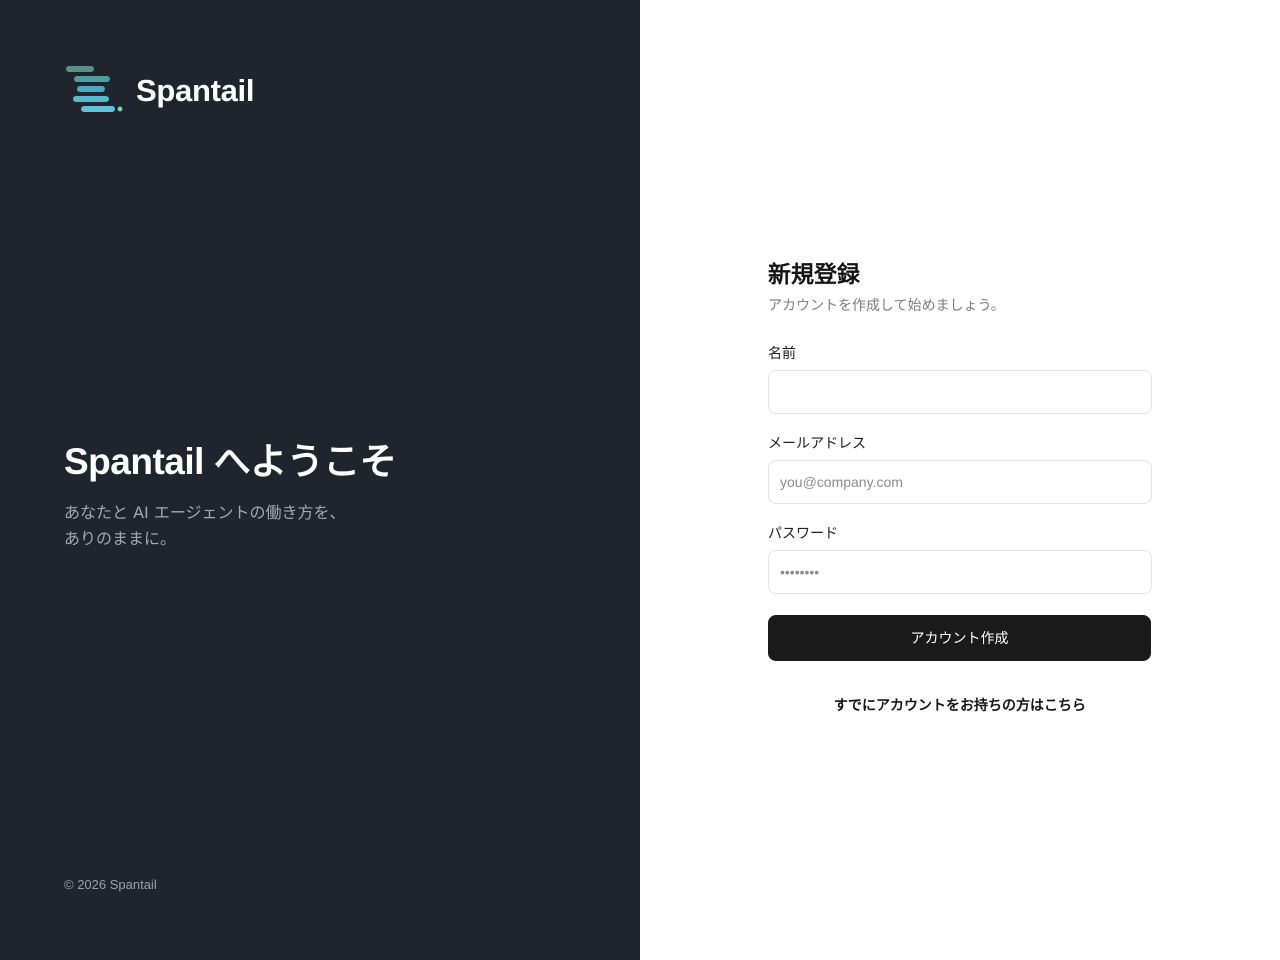 The height and width of the screenshot is (960, 1280). Describe the element at coordinates (817, 444) in the screenshot. I see `email-label: メールアドレス` at that location.